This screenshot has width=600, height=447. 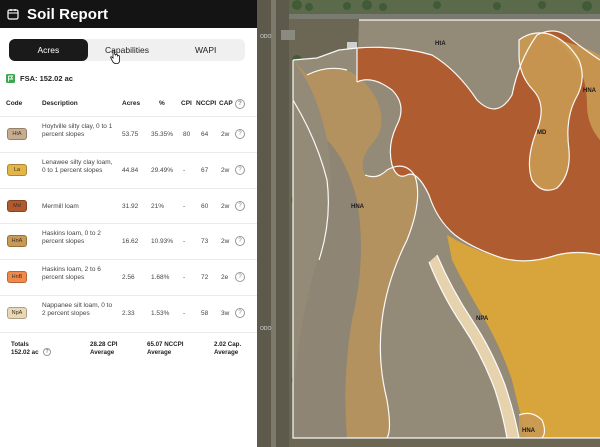 I want to click on totals-label: Totals, so click(x=20, y=344).